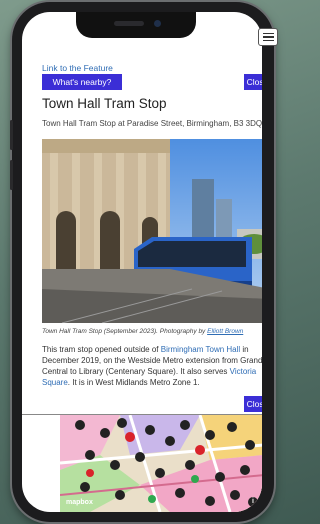 The width and height of the screenshot is (320, 524). What do you see at coordinates (133, 382) in the screenshot?
I see `description-text: . It is in West Midlands Metro Zone 1.` at bounding box center [133, 382].